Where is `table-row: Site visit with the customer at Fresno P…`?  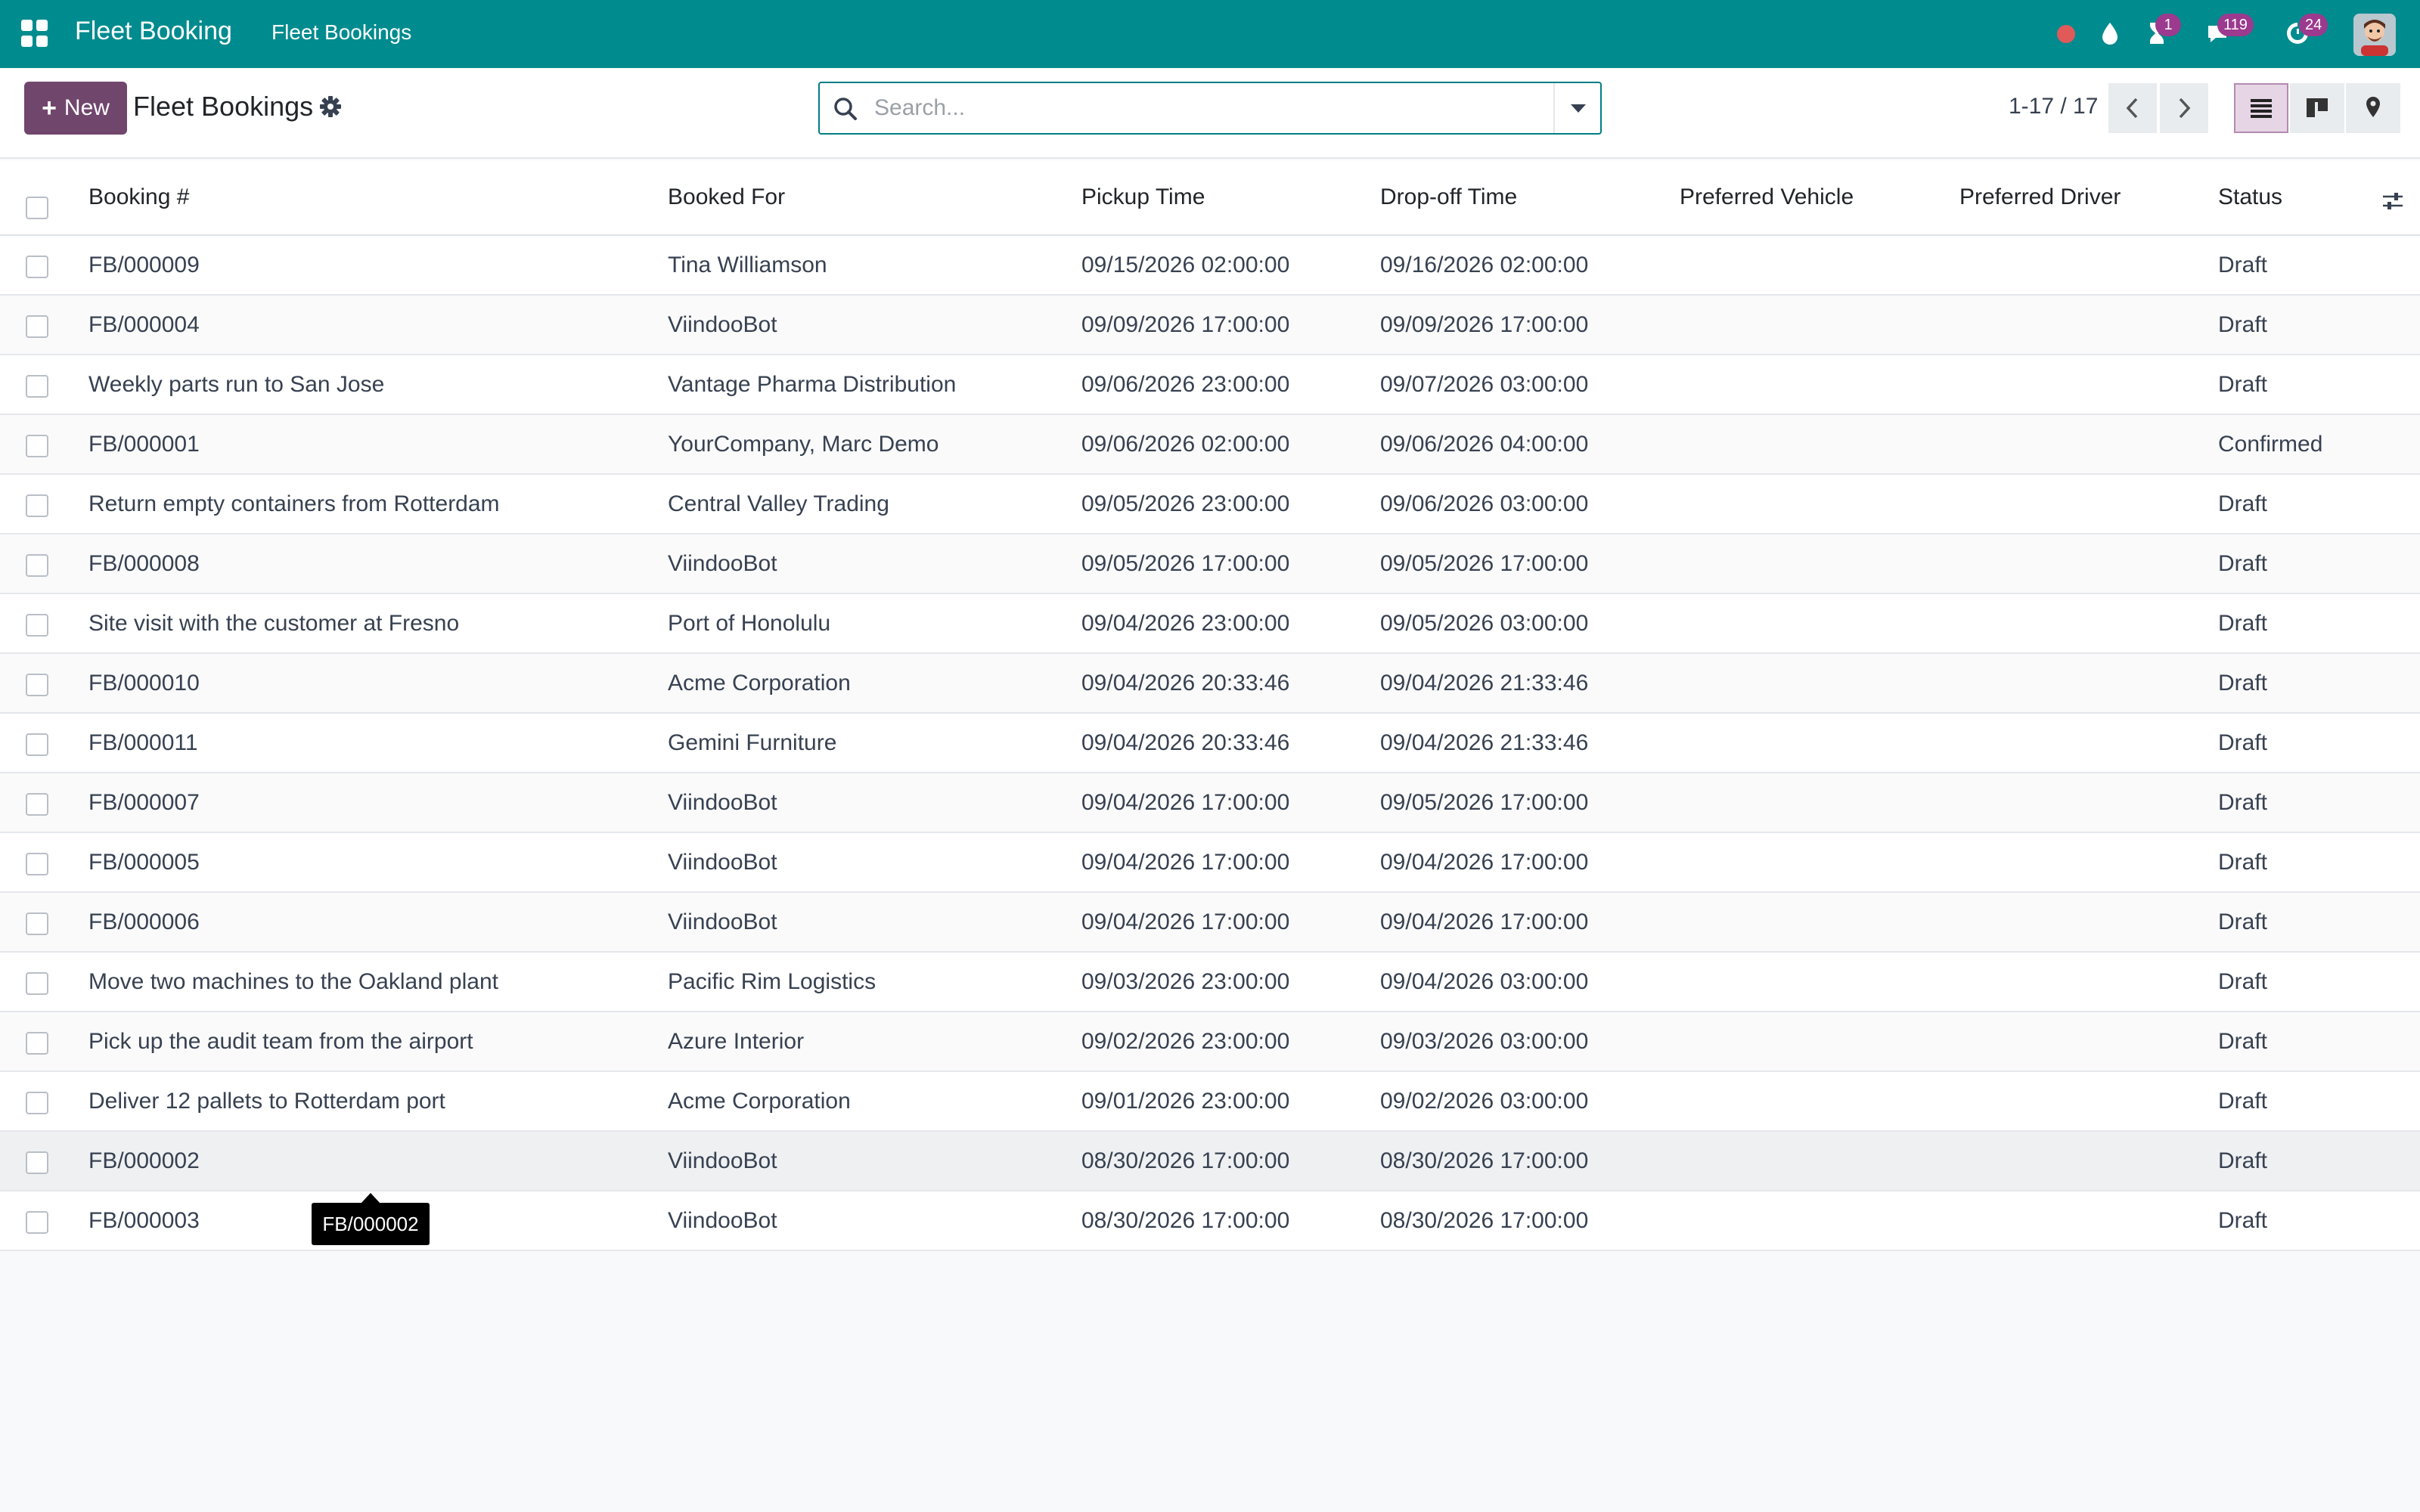
table-row: Site visit with the customer at Fresno P… is located at coordinates (1210, 624).